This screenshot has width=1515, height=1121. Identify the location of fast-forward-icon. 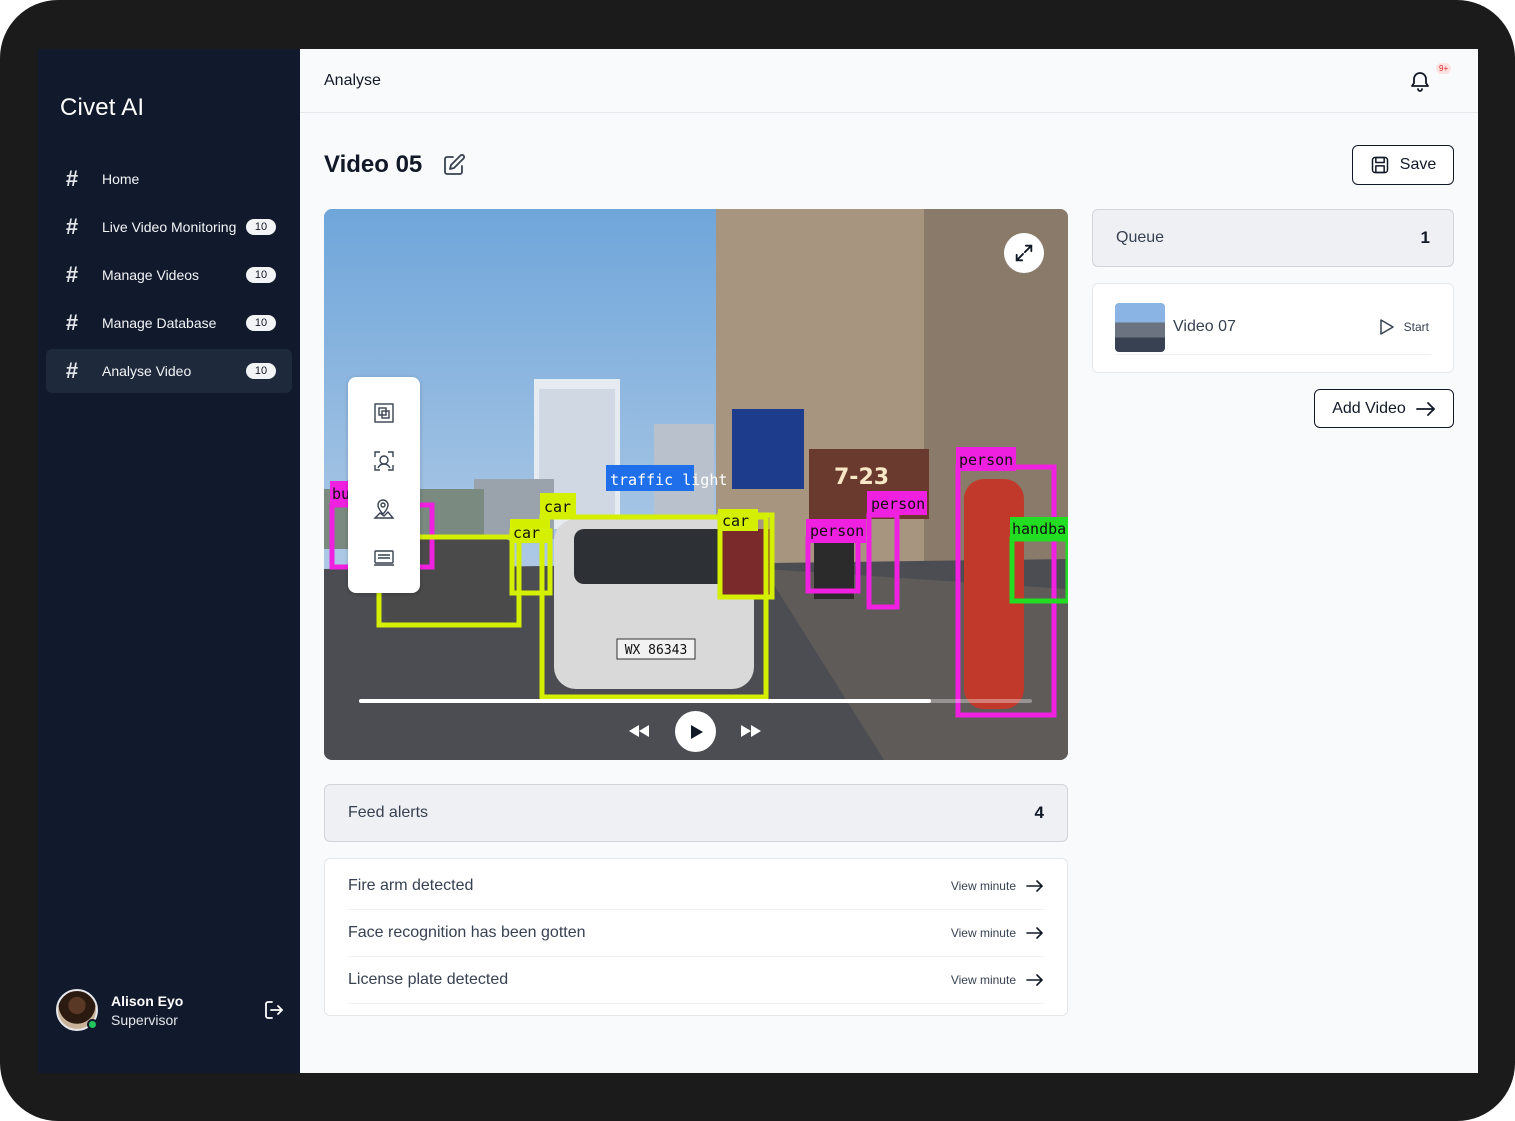
(751, 731).